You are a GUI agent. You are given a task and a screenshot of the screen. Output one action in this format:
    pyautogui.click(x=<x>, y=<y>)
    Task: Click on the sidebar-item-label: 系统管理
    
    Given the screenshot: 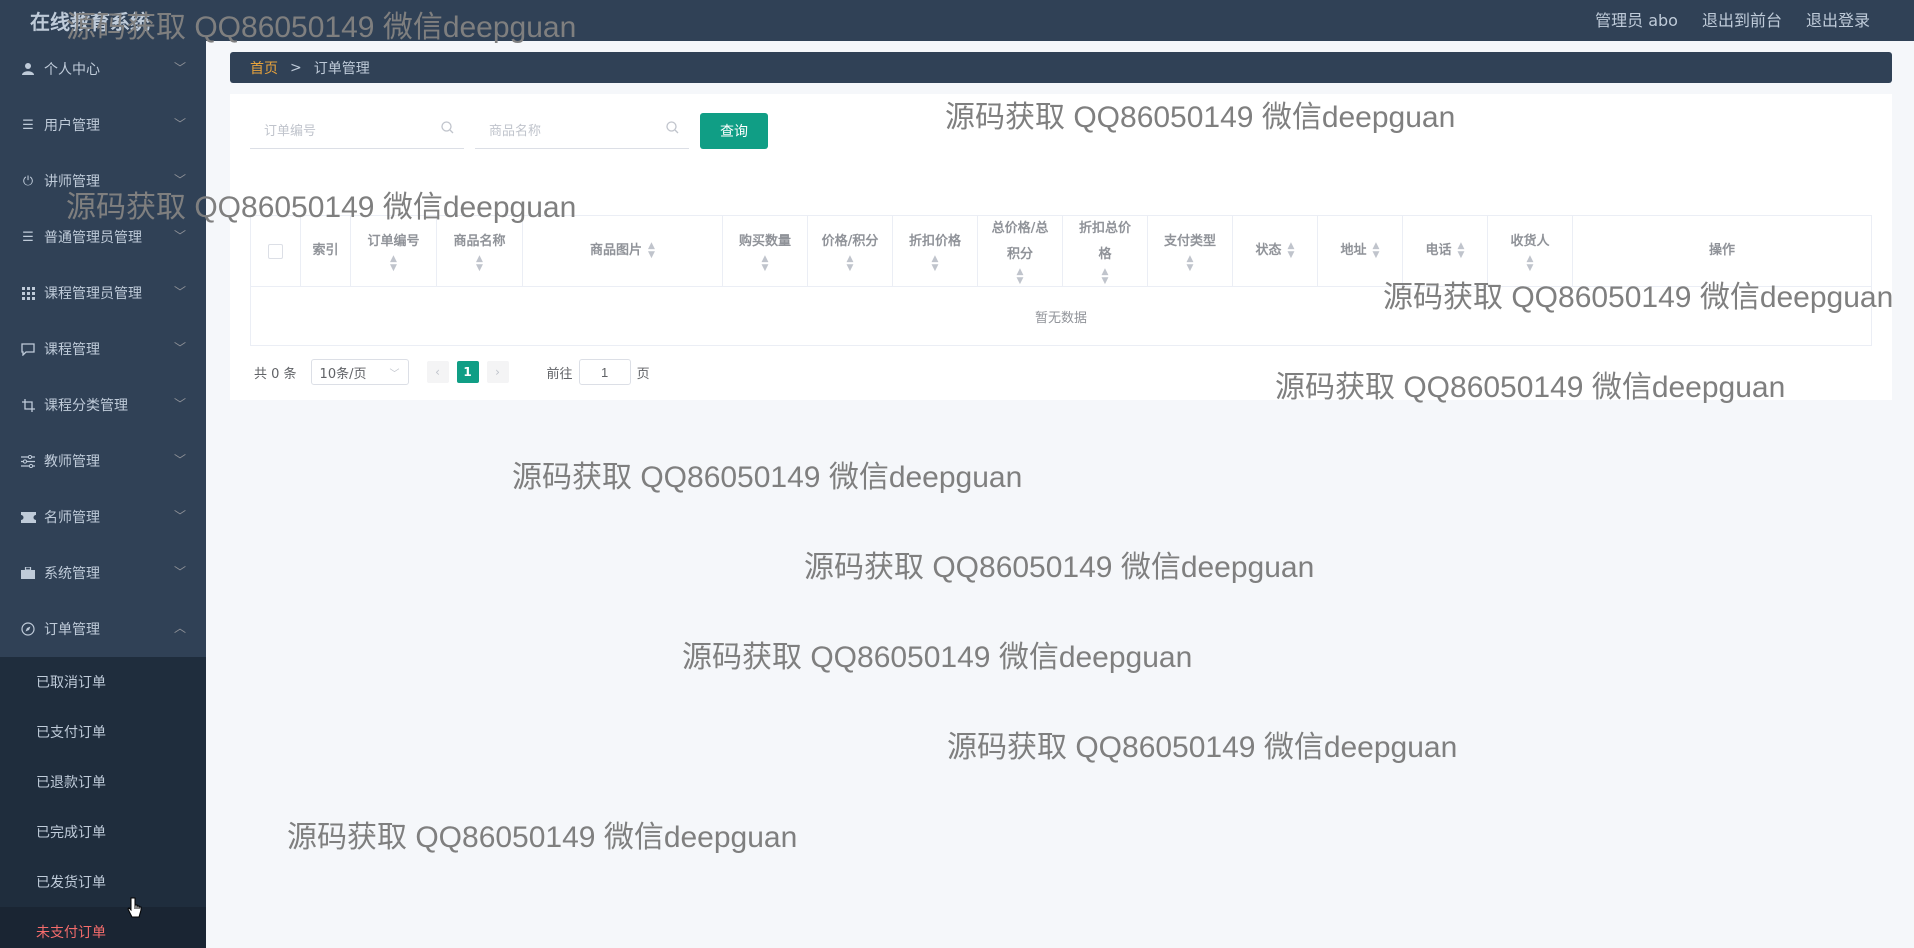 What is the action you would take?
    pyautogui.click(x=72, y=574)
    